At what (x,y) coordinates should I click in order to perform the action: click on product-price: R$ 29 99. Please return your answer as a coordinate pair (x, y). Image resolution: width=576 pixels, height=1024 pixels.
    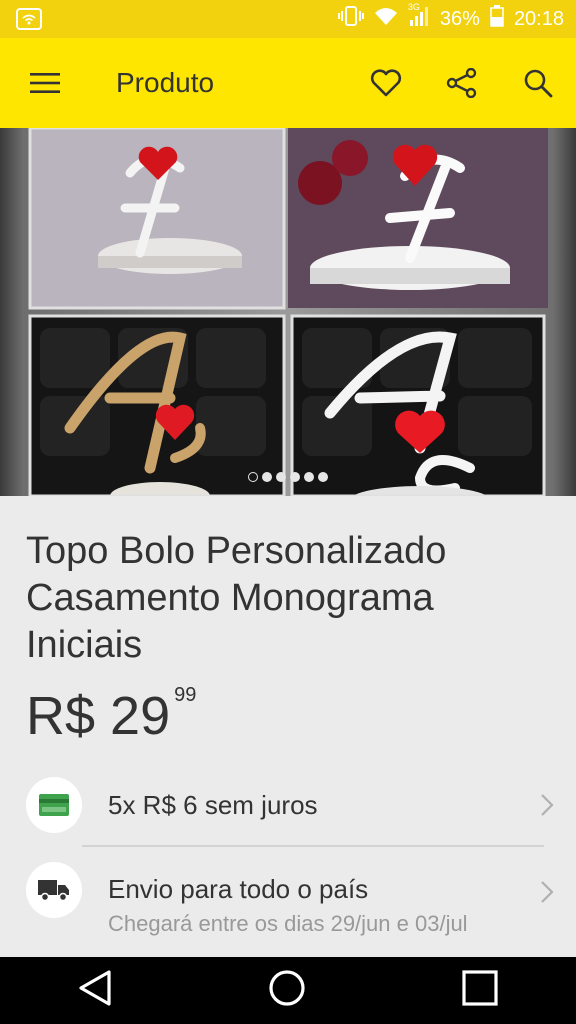
    Looking at the image, I should click on (111, 715).